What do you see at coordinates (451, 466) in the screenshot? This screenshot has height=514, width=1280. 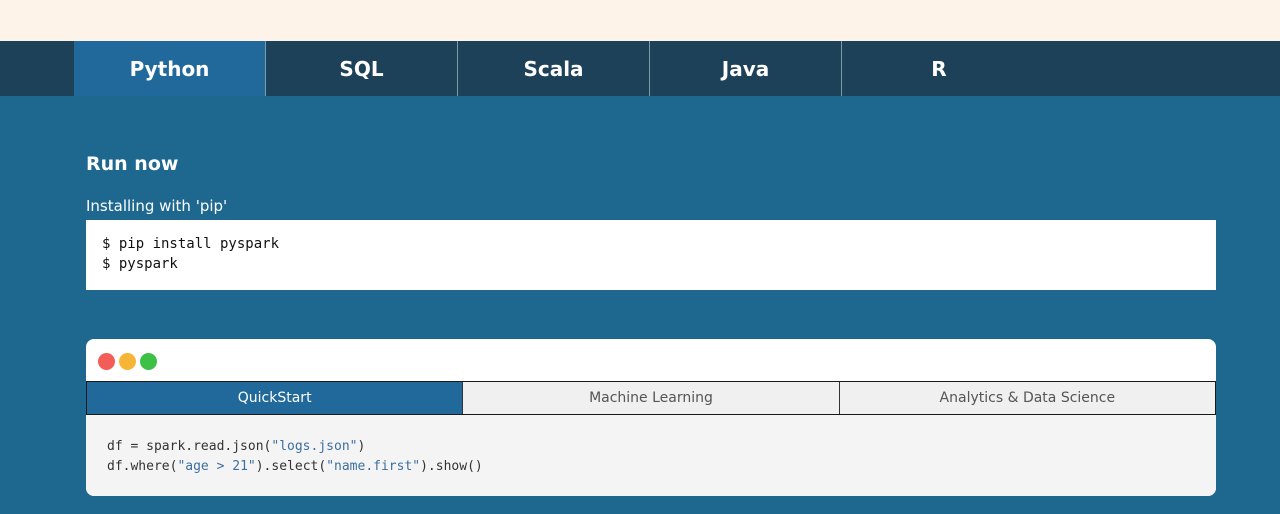 I see `code-text: ).show()` at bounding box center [451, 466].